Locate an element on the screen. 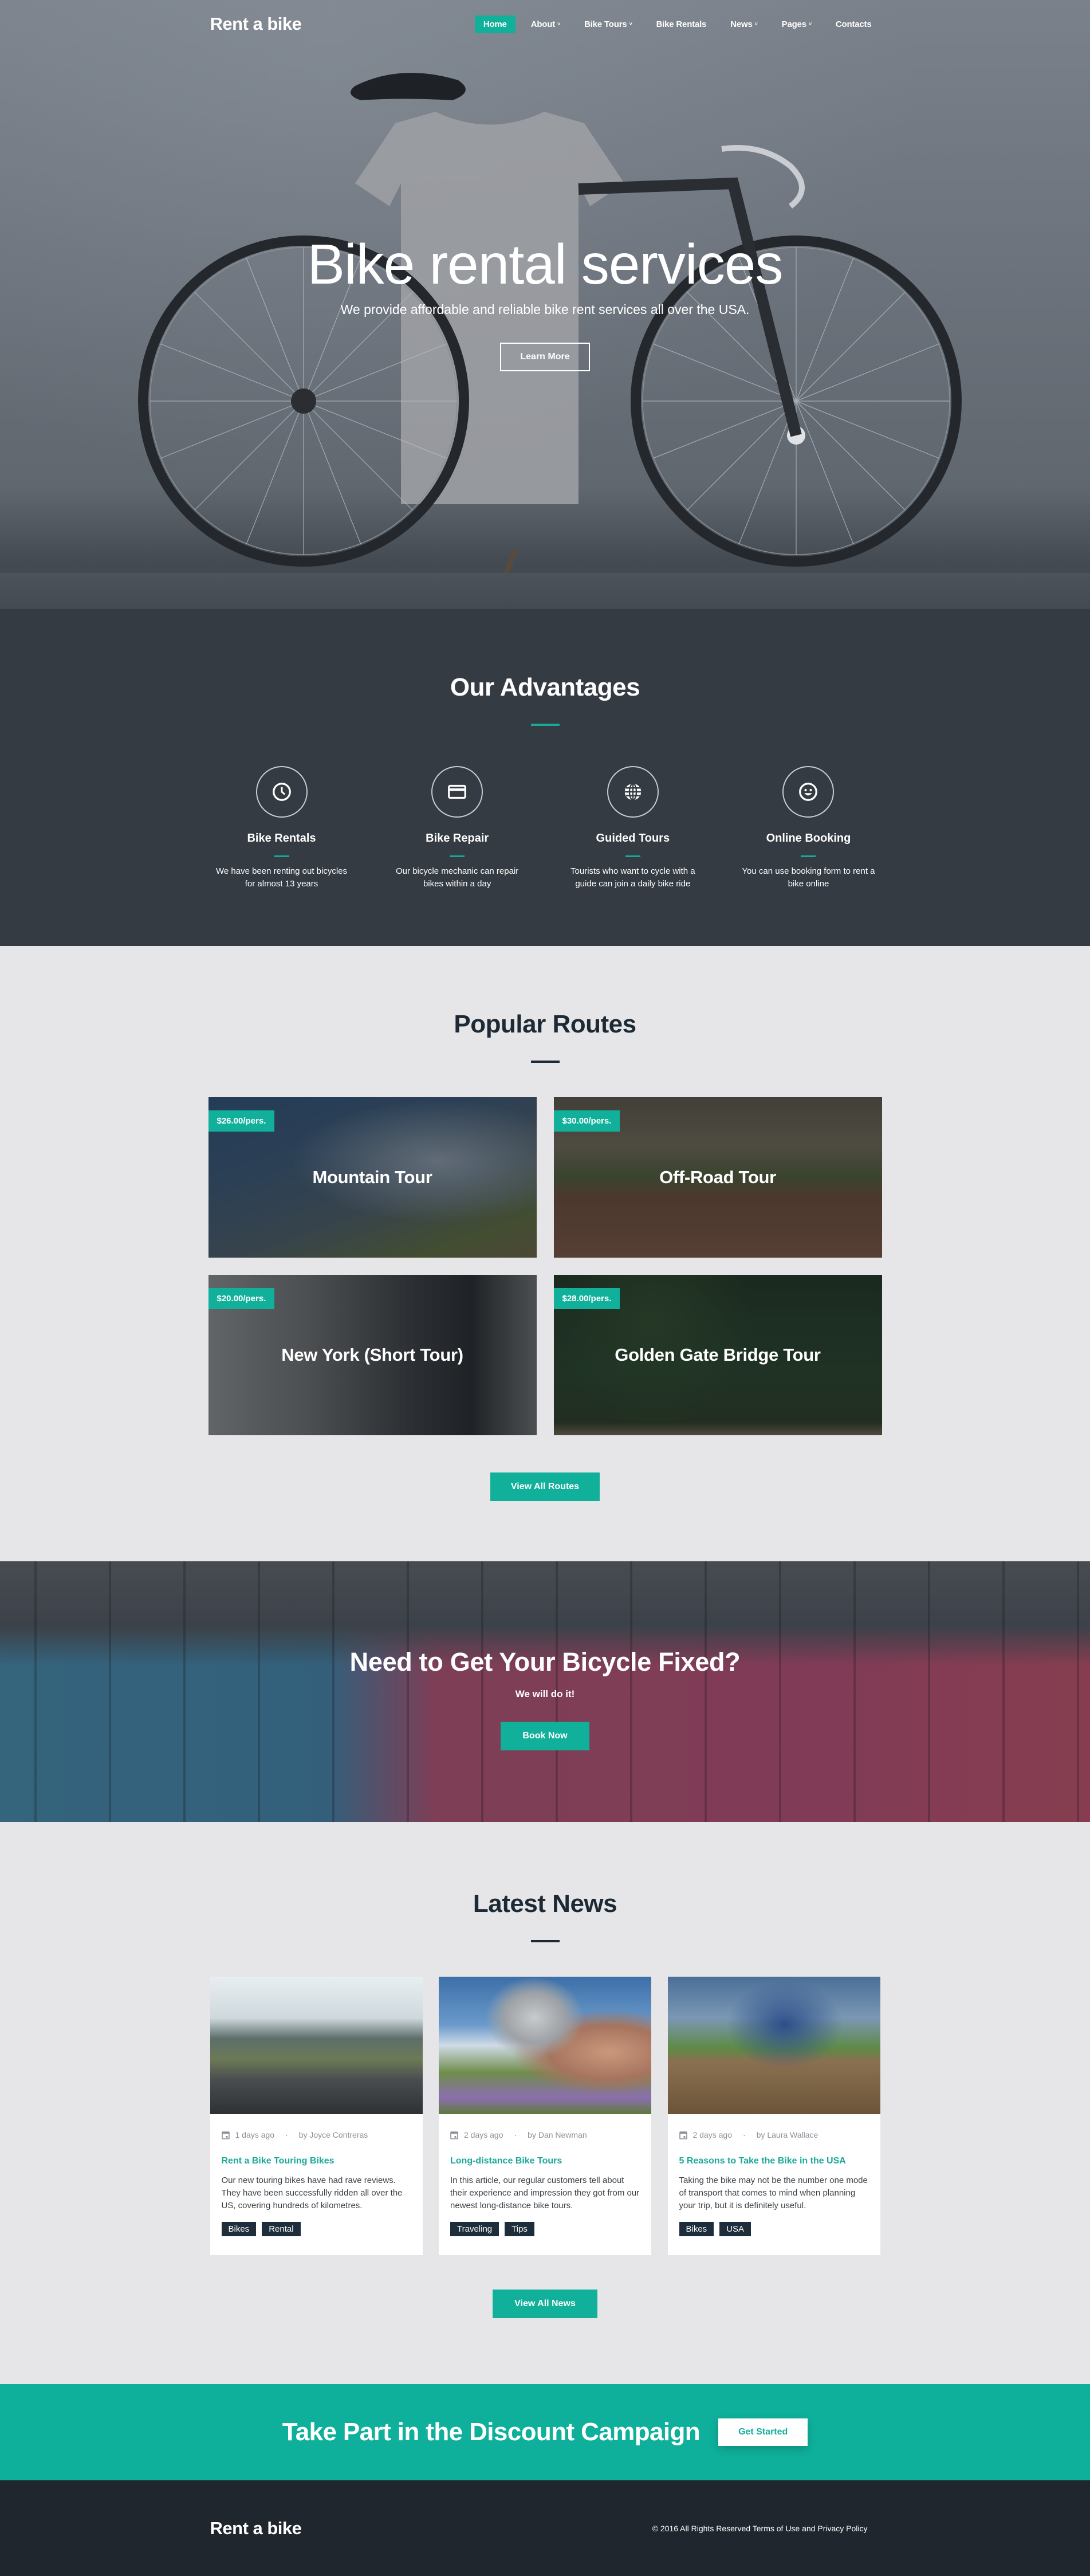  advantage-name: Bike Rentals is located at coordinates (281, 838).